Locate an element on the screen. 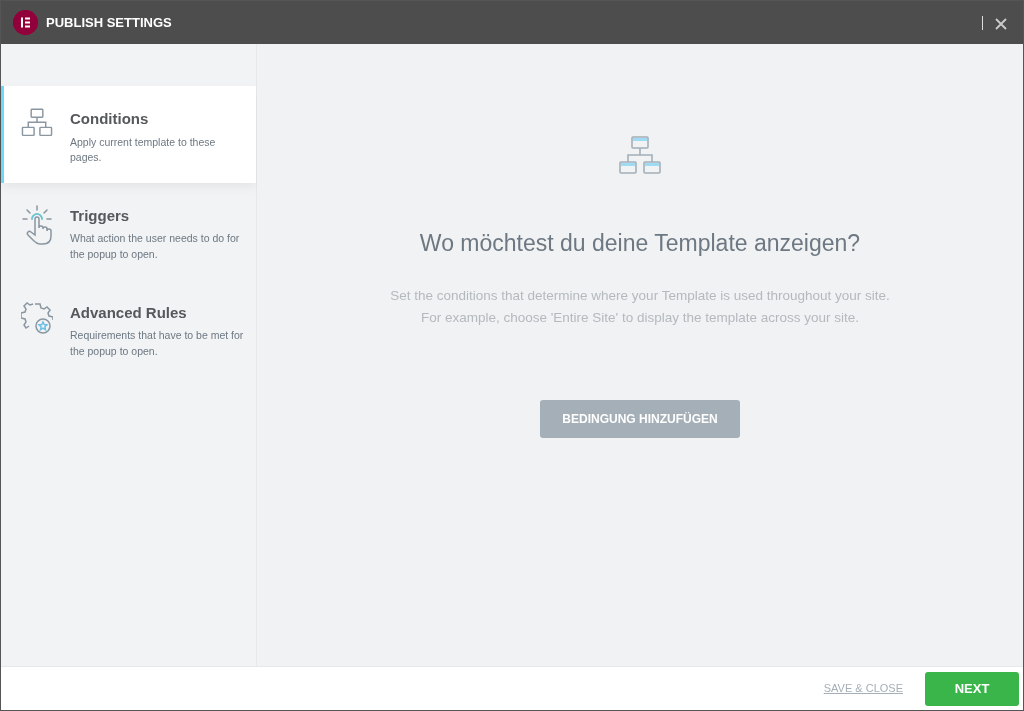  sidebar-tab: Advanced Rules Requirements that have to be met for the popup to open. is located at coordinates (128, 328).